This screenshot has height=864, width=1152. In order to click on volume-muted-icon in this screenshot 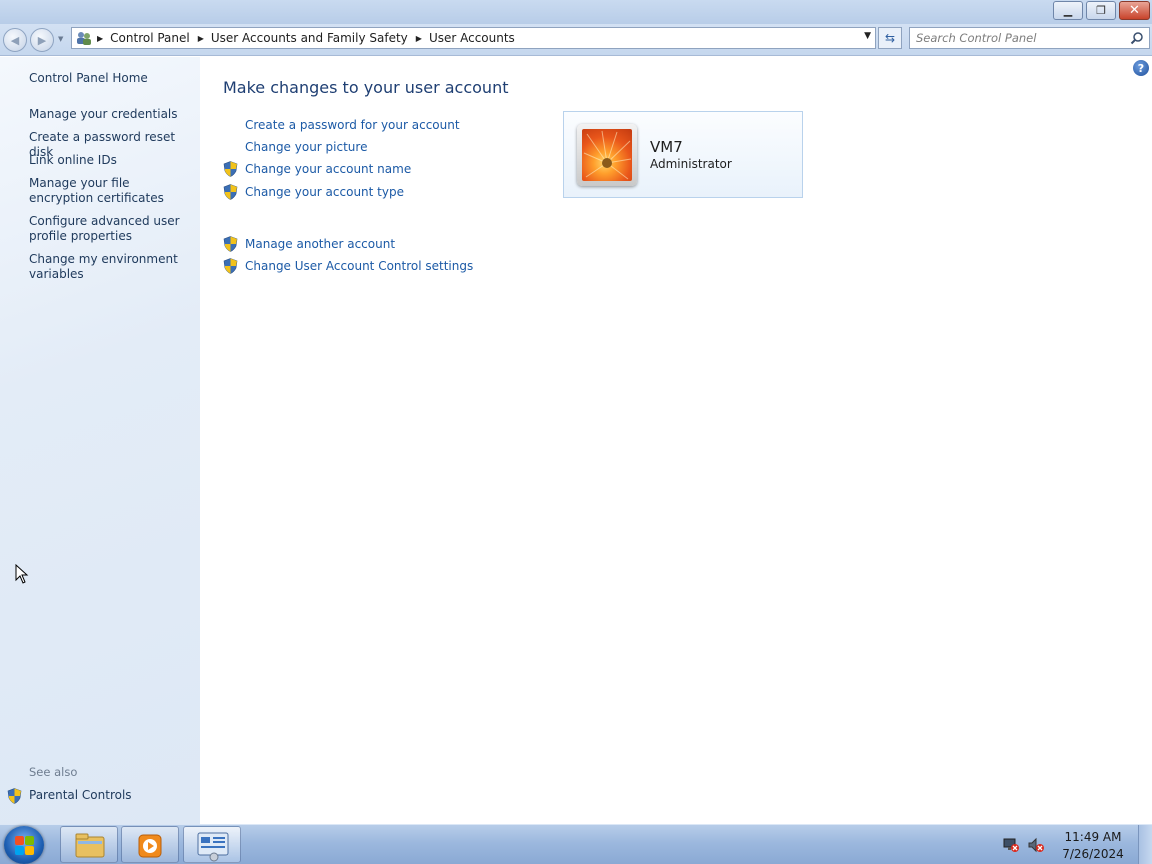, I will do `click(1036, 845)`.